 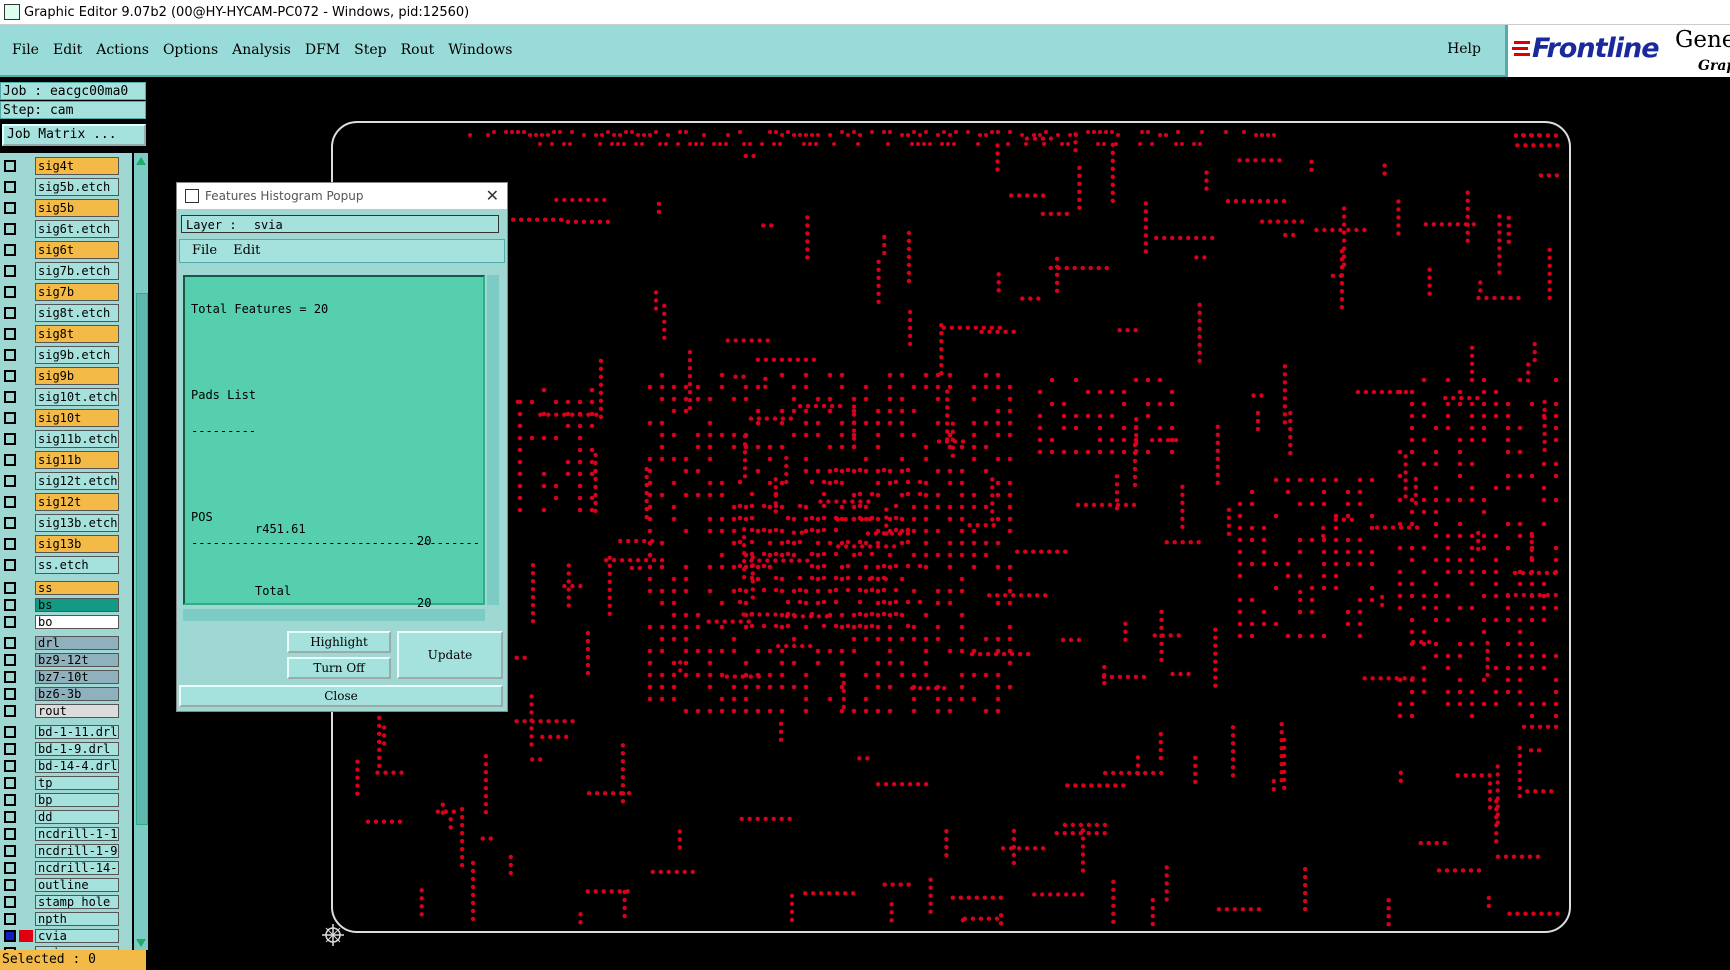 What do you see at coordinates (341, 696) in the screenshot?
I see `close-button: Close` at bounding box center [341, 696].